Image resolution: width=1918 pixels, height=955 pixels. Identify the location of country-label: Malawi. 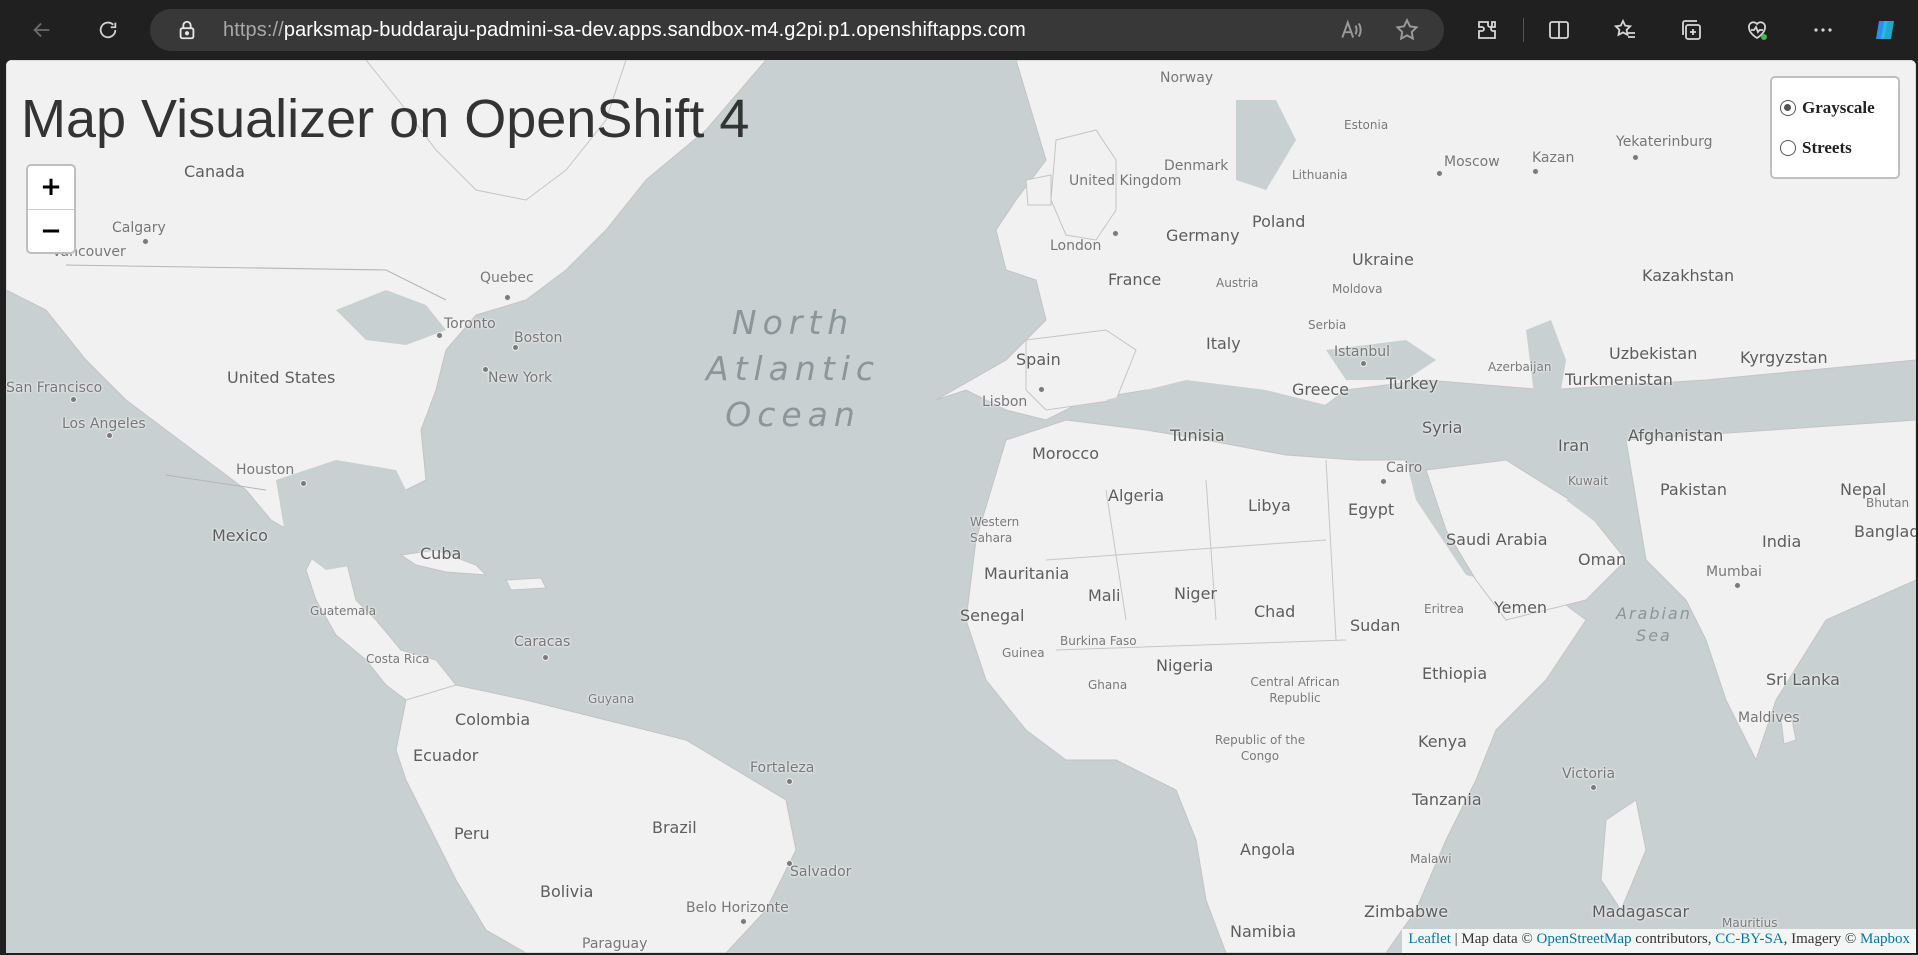
(1431, 859).